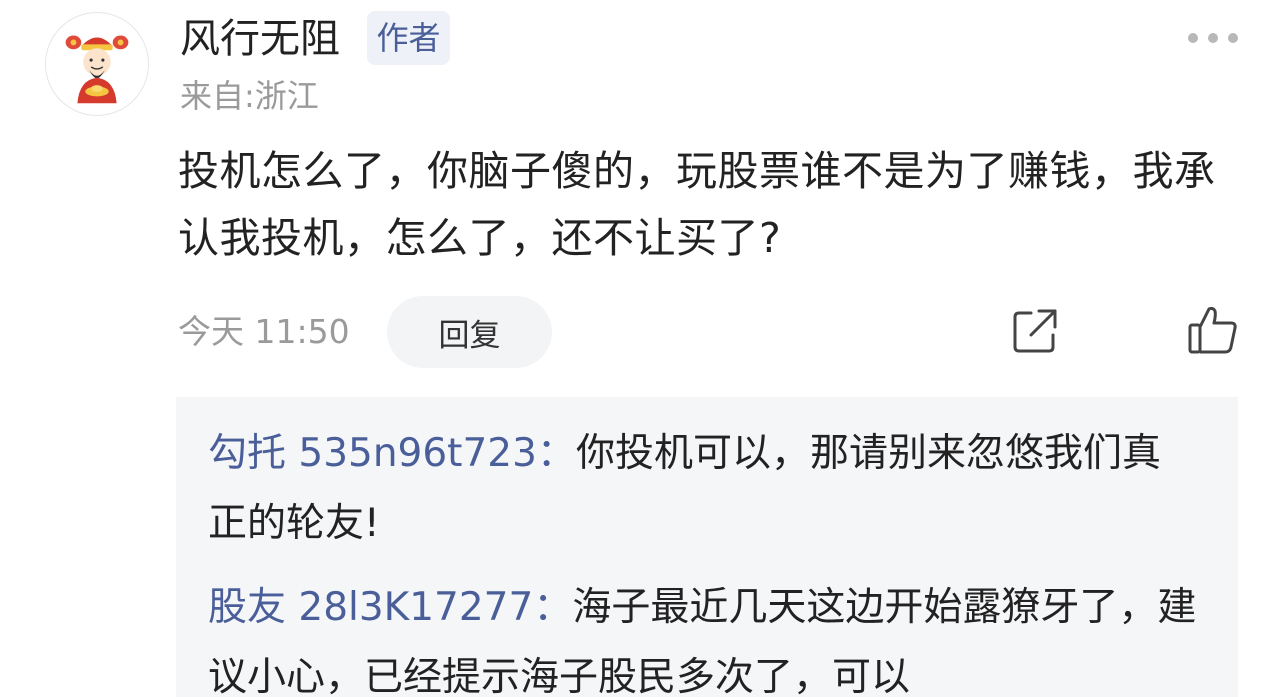 Image resolution: width=1282 pixels, height=697 pixels. What do you see at coordinates (260, 39) in the screenshot?
I see `comment-username: 风行无阻` at bounding box center [260, 39].